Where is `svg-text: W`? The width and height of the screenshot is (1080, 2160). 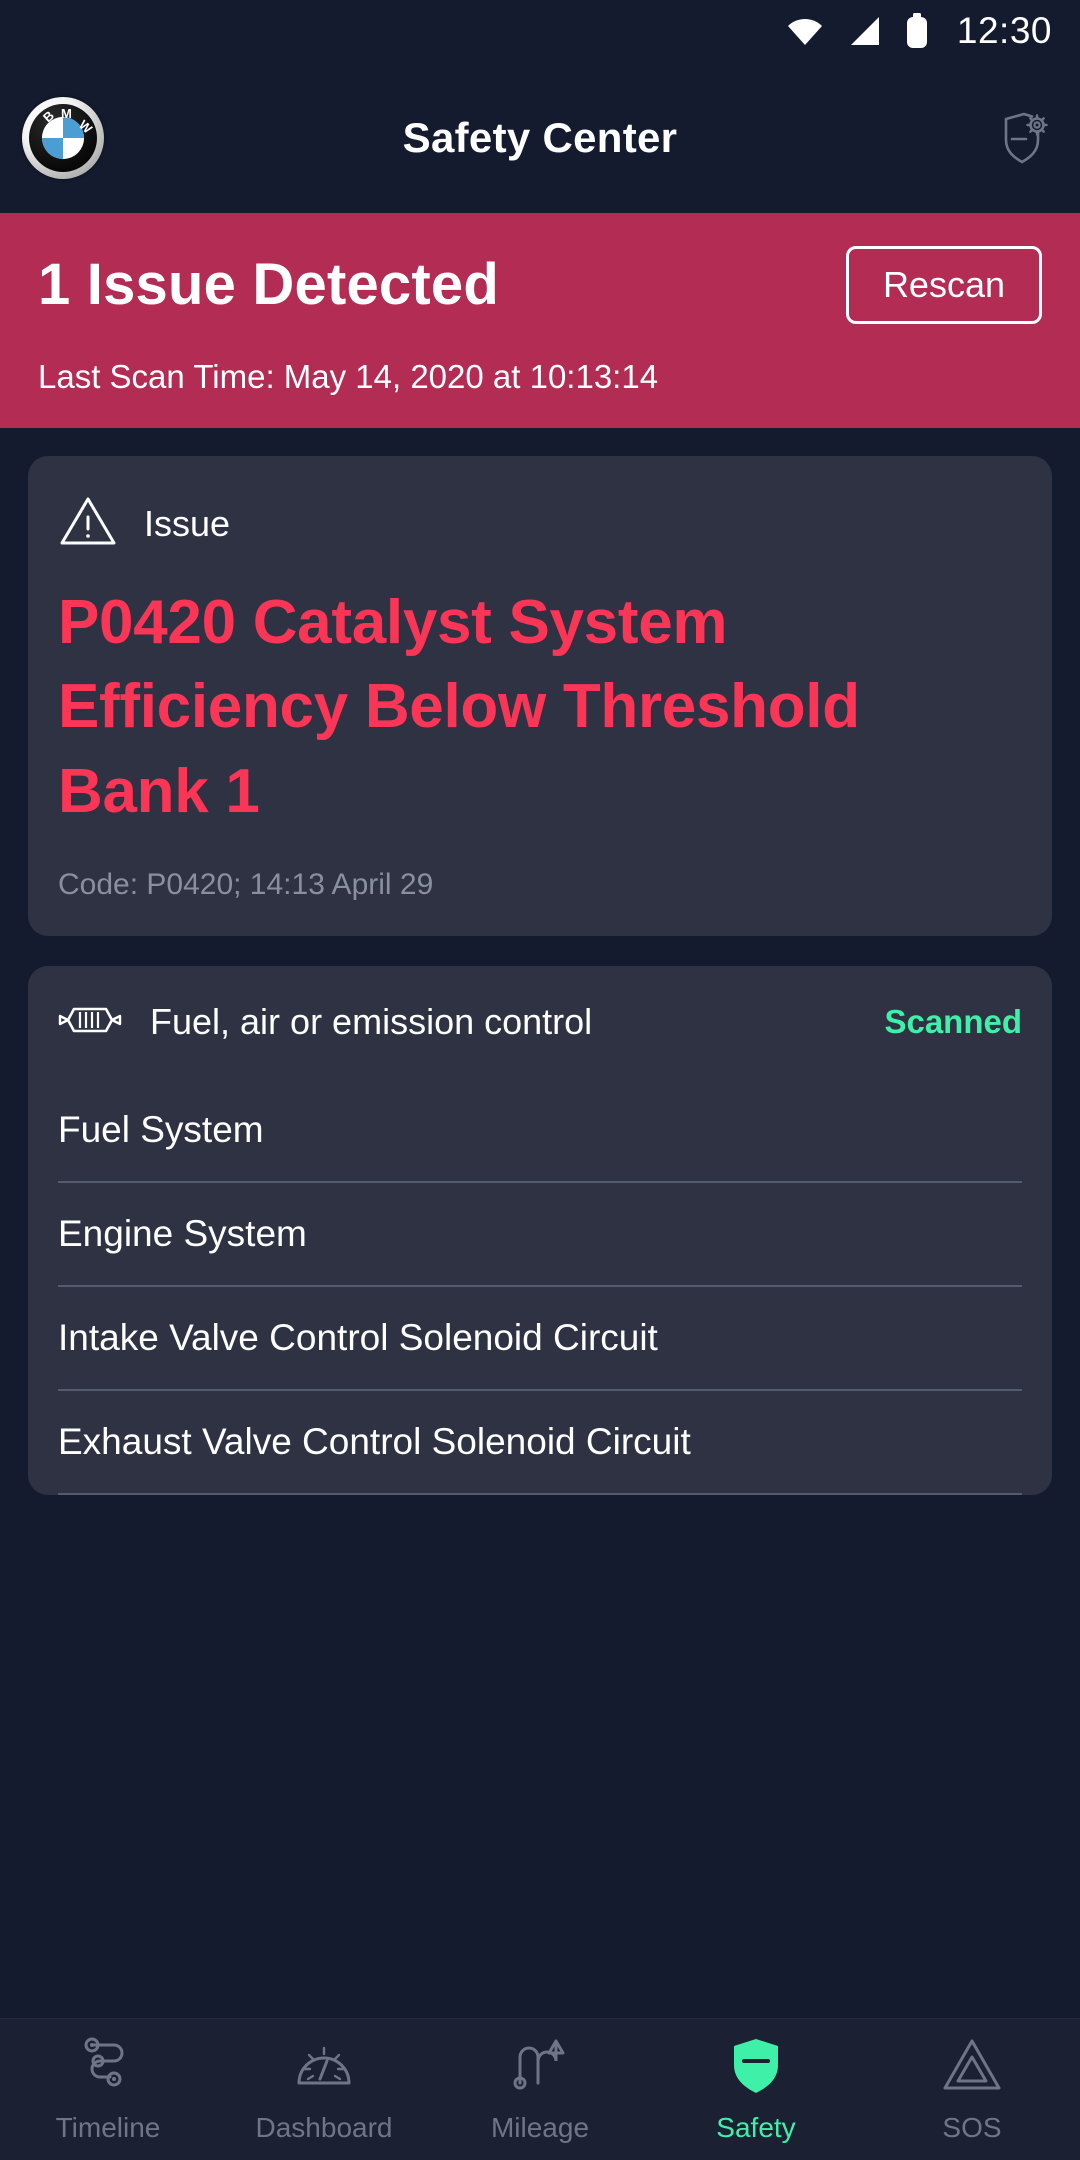
svg-text: W is located at coordinates (86, 127).